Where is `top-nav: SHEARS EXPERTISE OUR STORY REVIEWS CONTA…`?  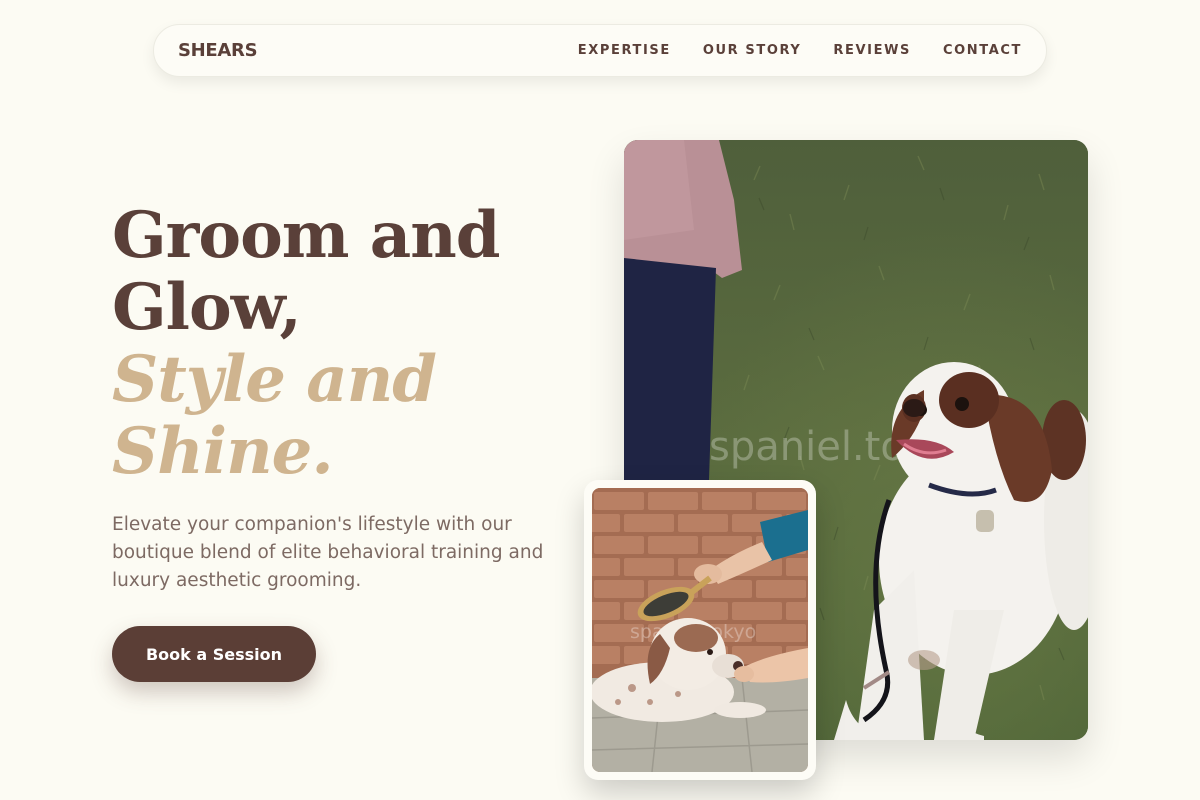
top-nav: SHEARS EXPERTISE OUR STORY REVIEWS CONTA… is located at coordinates (600, 50).